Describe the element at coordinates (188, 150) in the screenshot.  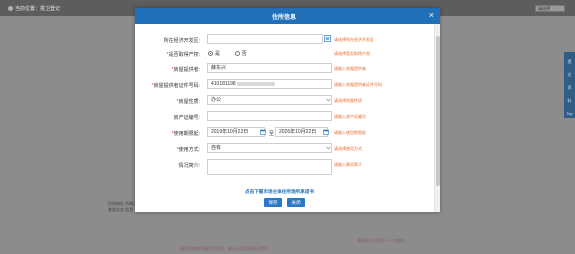
I see `usage-mode-label: *使用方式:` at that location.